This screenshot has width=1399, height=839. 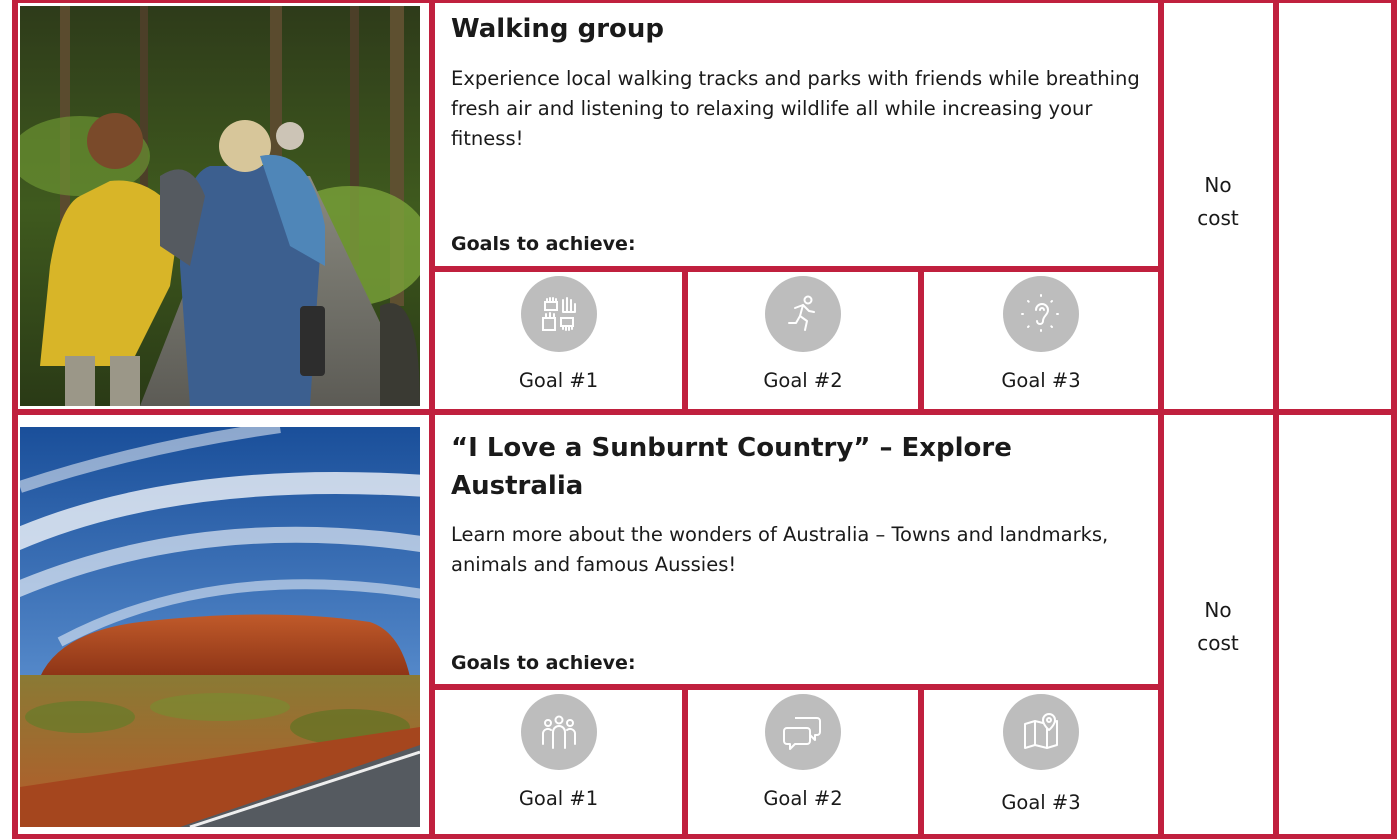 I want to click on walking-group-photo, so click(x=220, y=206).